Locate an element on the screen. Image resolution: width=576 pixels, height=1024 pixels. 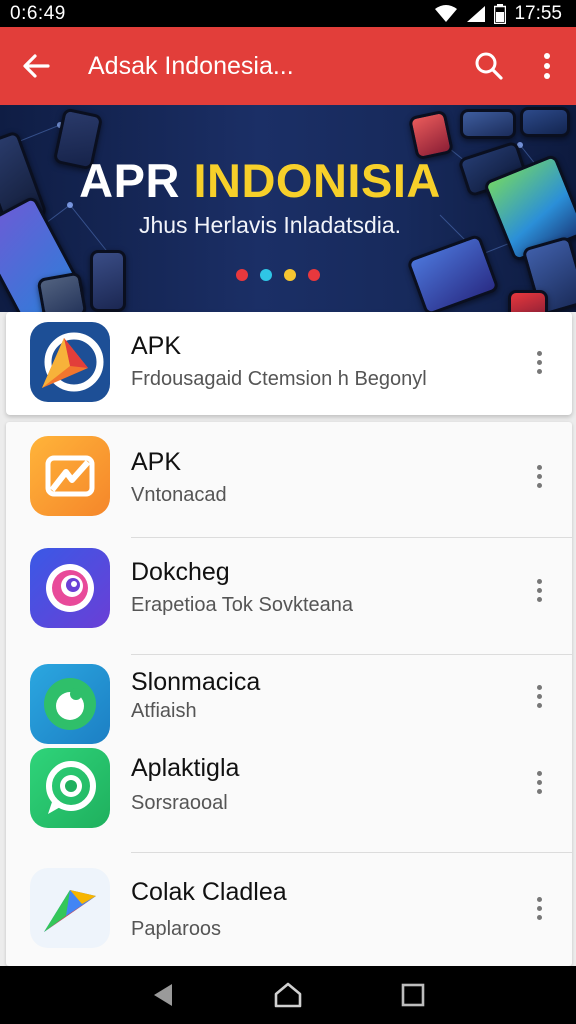
app-description: Frdousagaid Ctemsion h Begonyl is located at coordinates (279, 379).